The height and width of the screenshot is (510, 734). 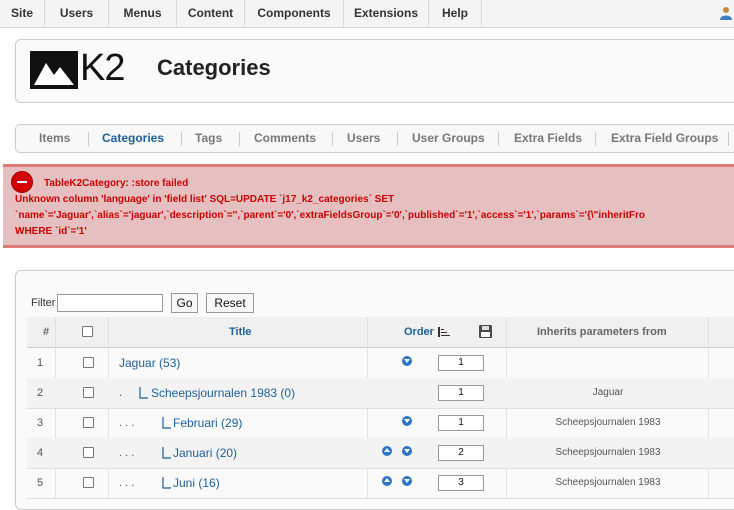 What do you see at coordinates (380, 393) in the screenshot?
I see `table-row: 2 . Scheepsjournalen 1983 (0) 1 Jaguar` at bounding box center [380, 393].